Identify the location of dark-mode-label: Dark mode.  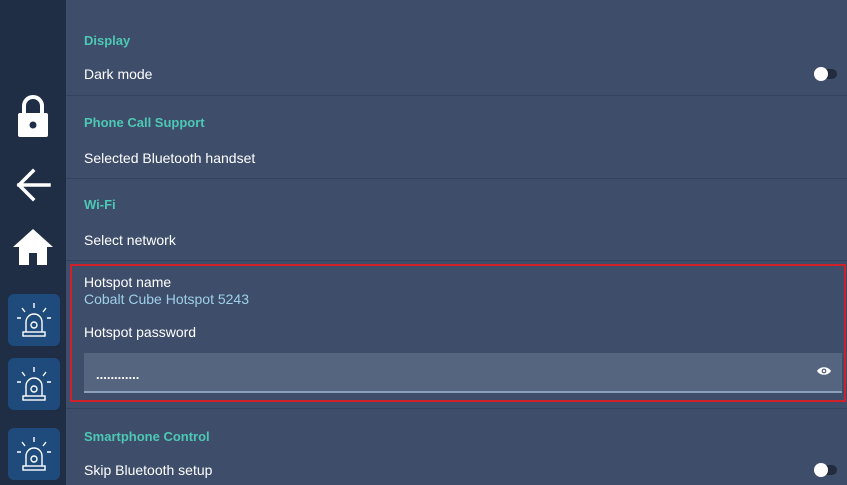
(118, 74).